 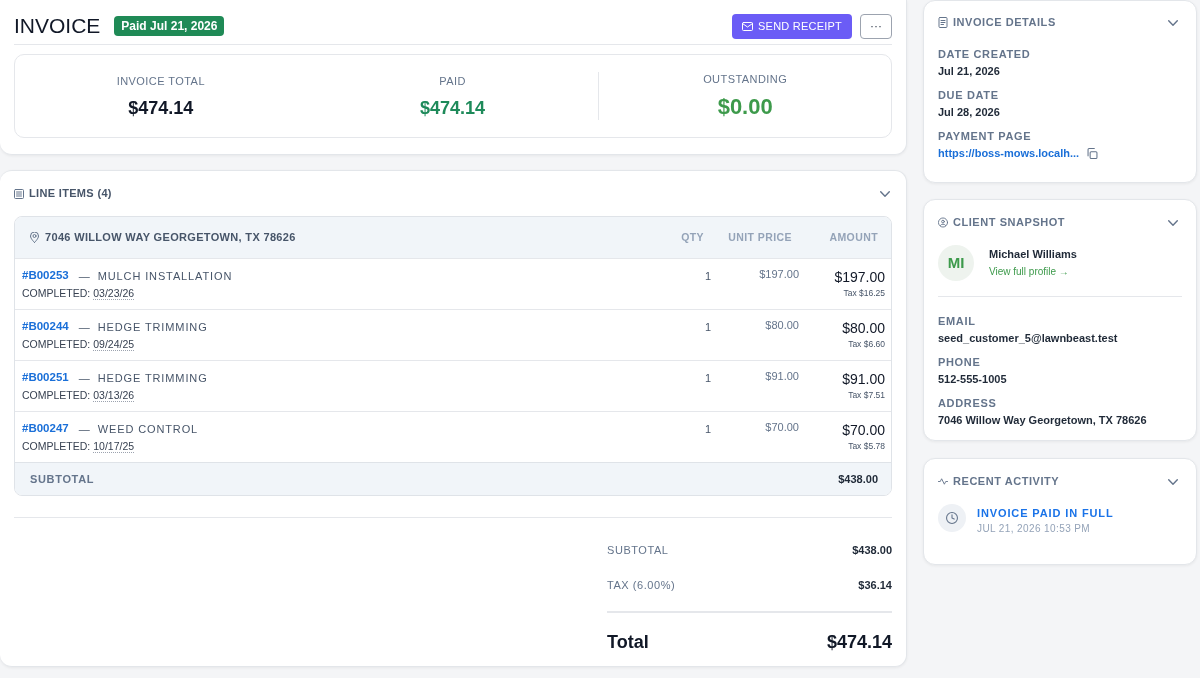 I want to click on amount-text: $197.00, so click(x=859, y=277).